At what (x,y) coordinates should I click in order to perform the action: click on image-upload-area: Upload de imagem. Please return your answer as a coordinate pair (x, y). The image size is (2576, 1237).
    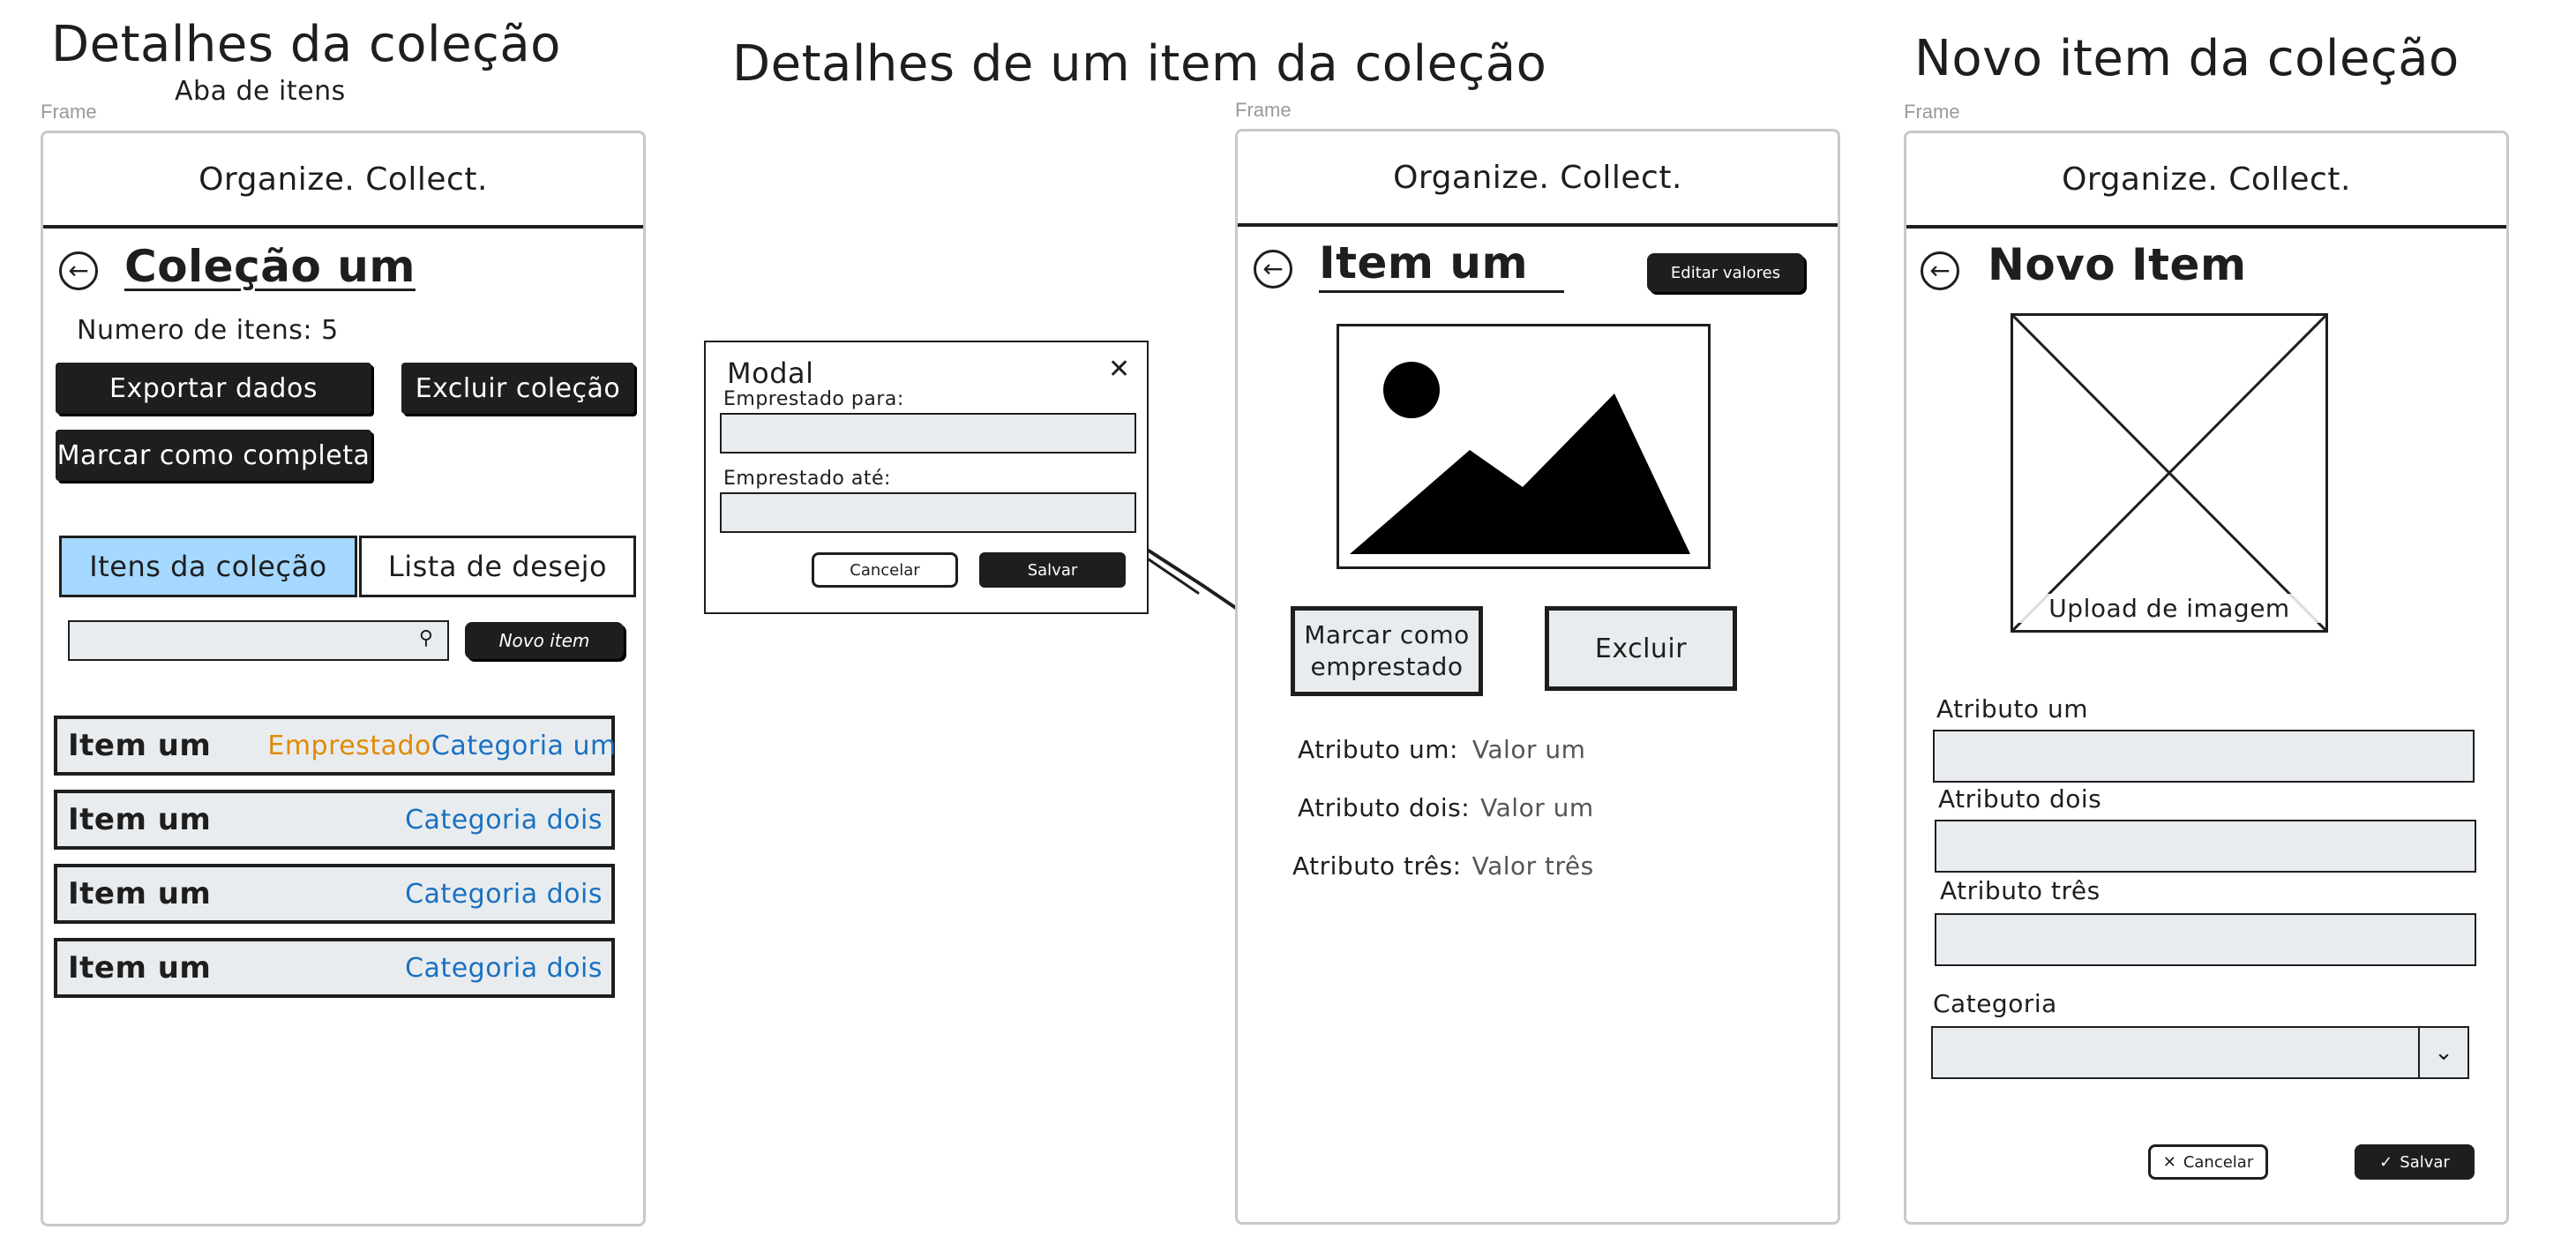
    Looking at the image, I should click on (2170, 473).